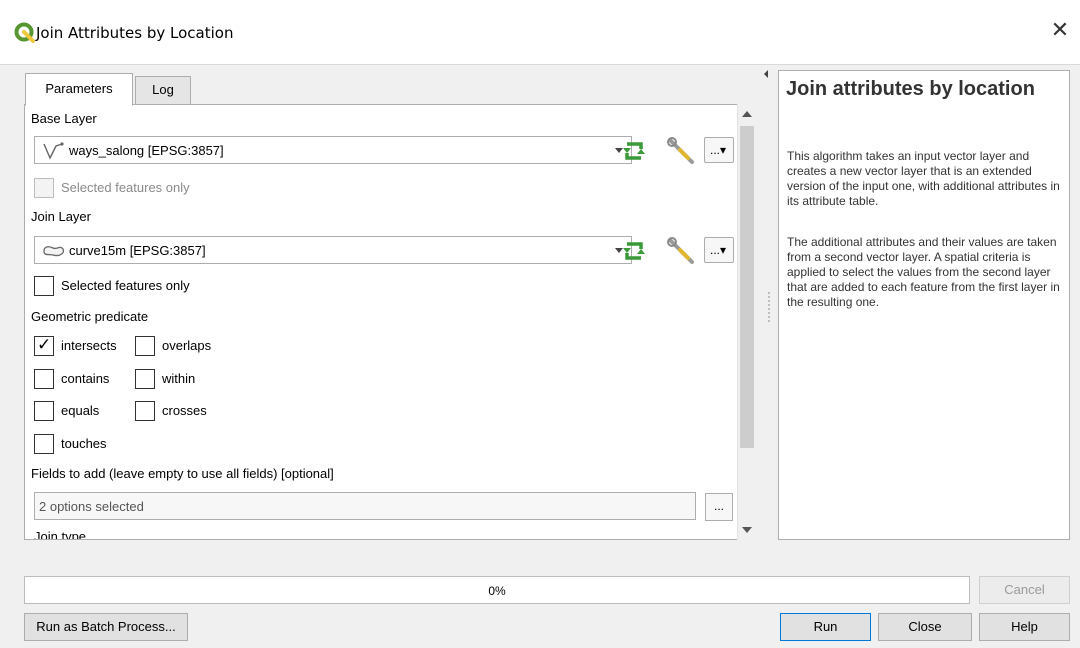  Describe the element at coordinates (135, 33) in the screenshot. I see `window-title: Join Attributes by Location` at that location.